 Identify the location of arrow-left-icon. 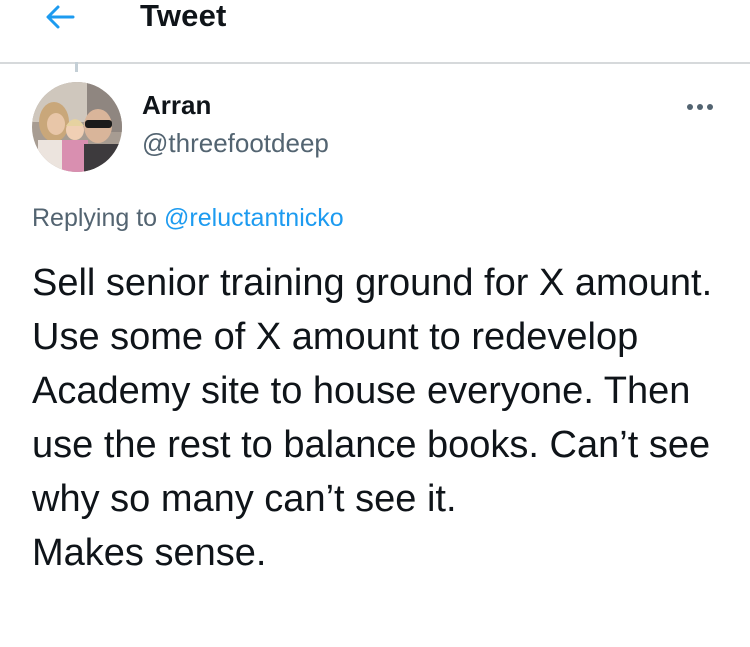
(60, 17).